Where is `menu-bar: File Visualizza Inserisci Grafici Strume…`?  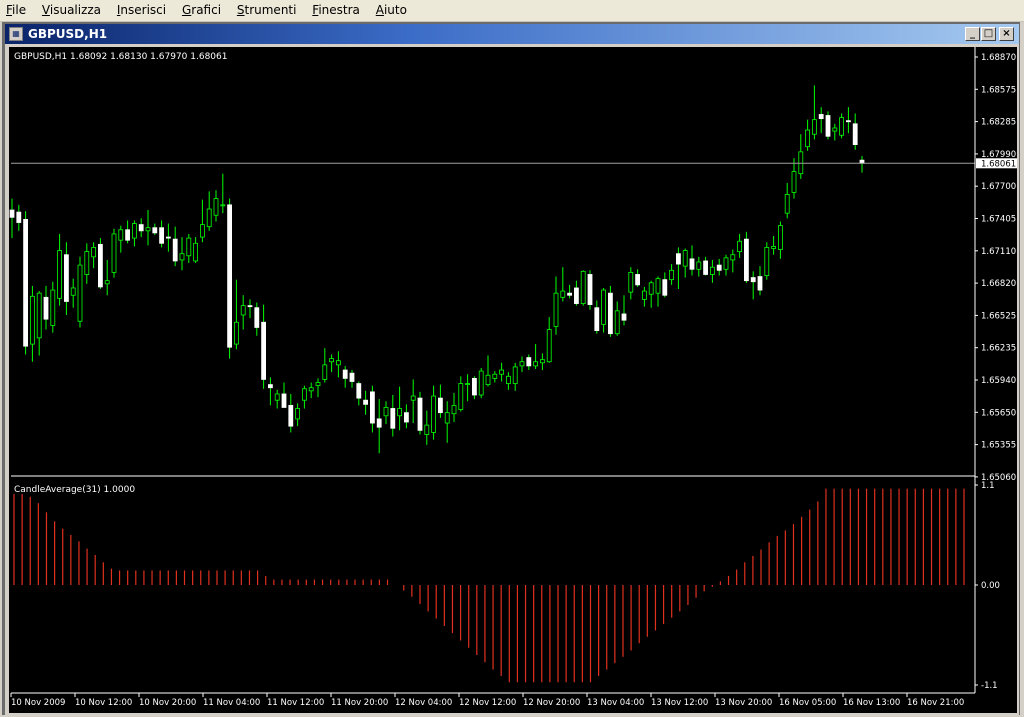
menu-bar: File Visualizza Inserisci Grafici Strume… is located at coordinates (512, 11).